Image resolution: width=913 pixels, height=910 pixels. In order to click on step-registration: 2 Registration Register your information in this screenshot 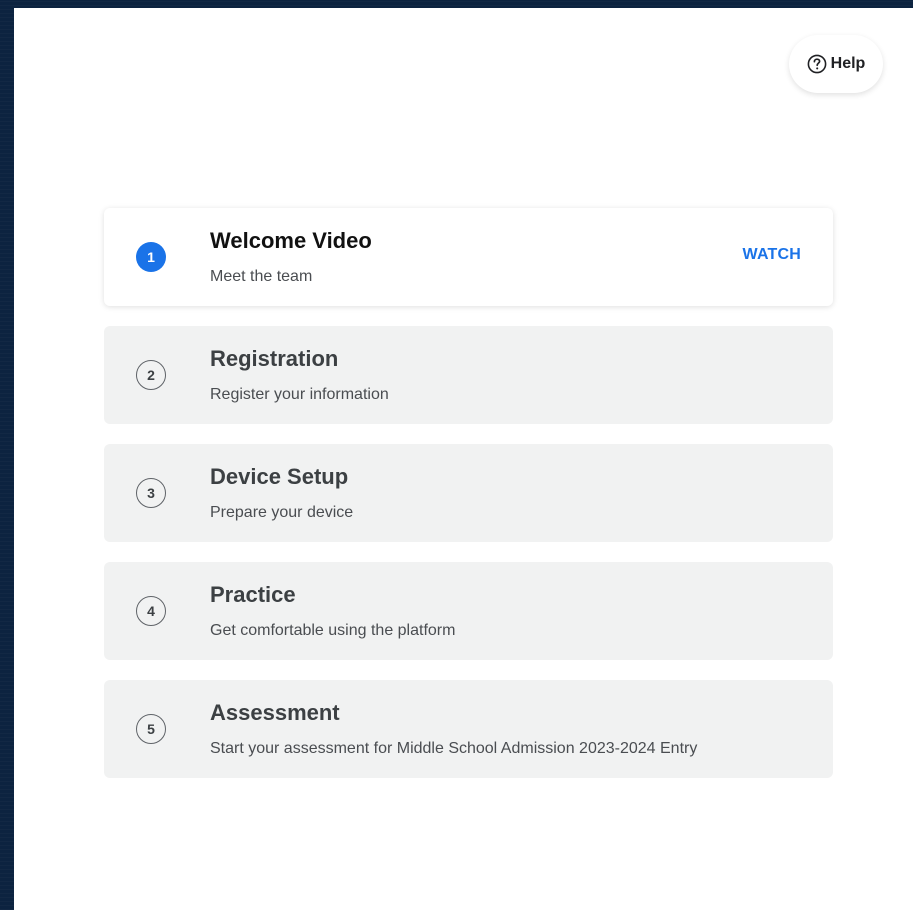, I will do `click(468, 375)`.